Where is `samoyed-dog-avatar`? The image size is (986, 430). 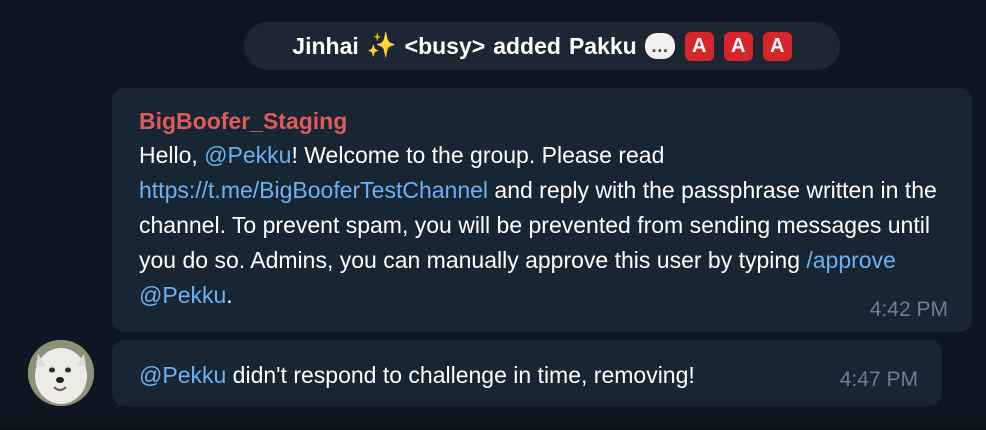
samoyed-dog-avatar is located at coordinates (61, 373).